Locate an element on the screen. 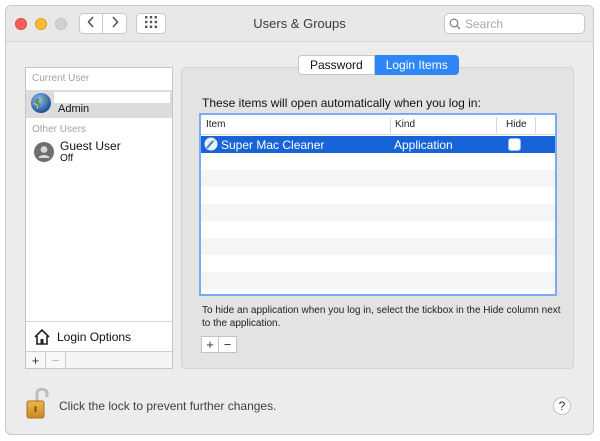 This screenshot has height=441, width=600. hide-checkbox is located at coordinates (514, 144).